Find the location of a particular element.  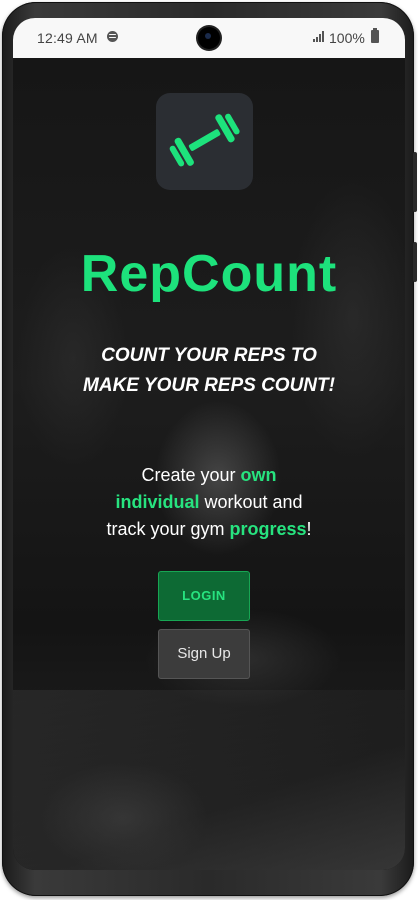

app-title: RepCount is located at coordinates (209, 274).